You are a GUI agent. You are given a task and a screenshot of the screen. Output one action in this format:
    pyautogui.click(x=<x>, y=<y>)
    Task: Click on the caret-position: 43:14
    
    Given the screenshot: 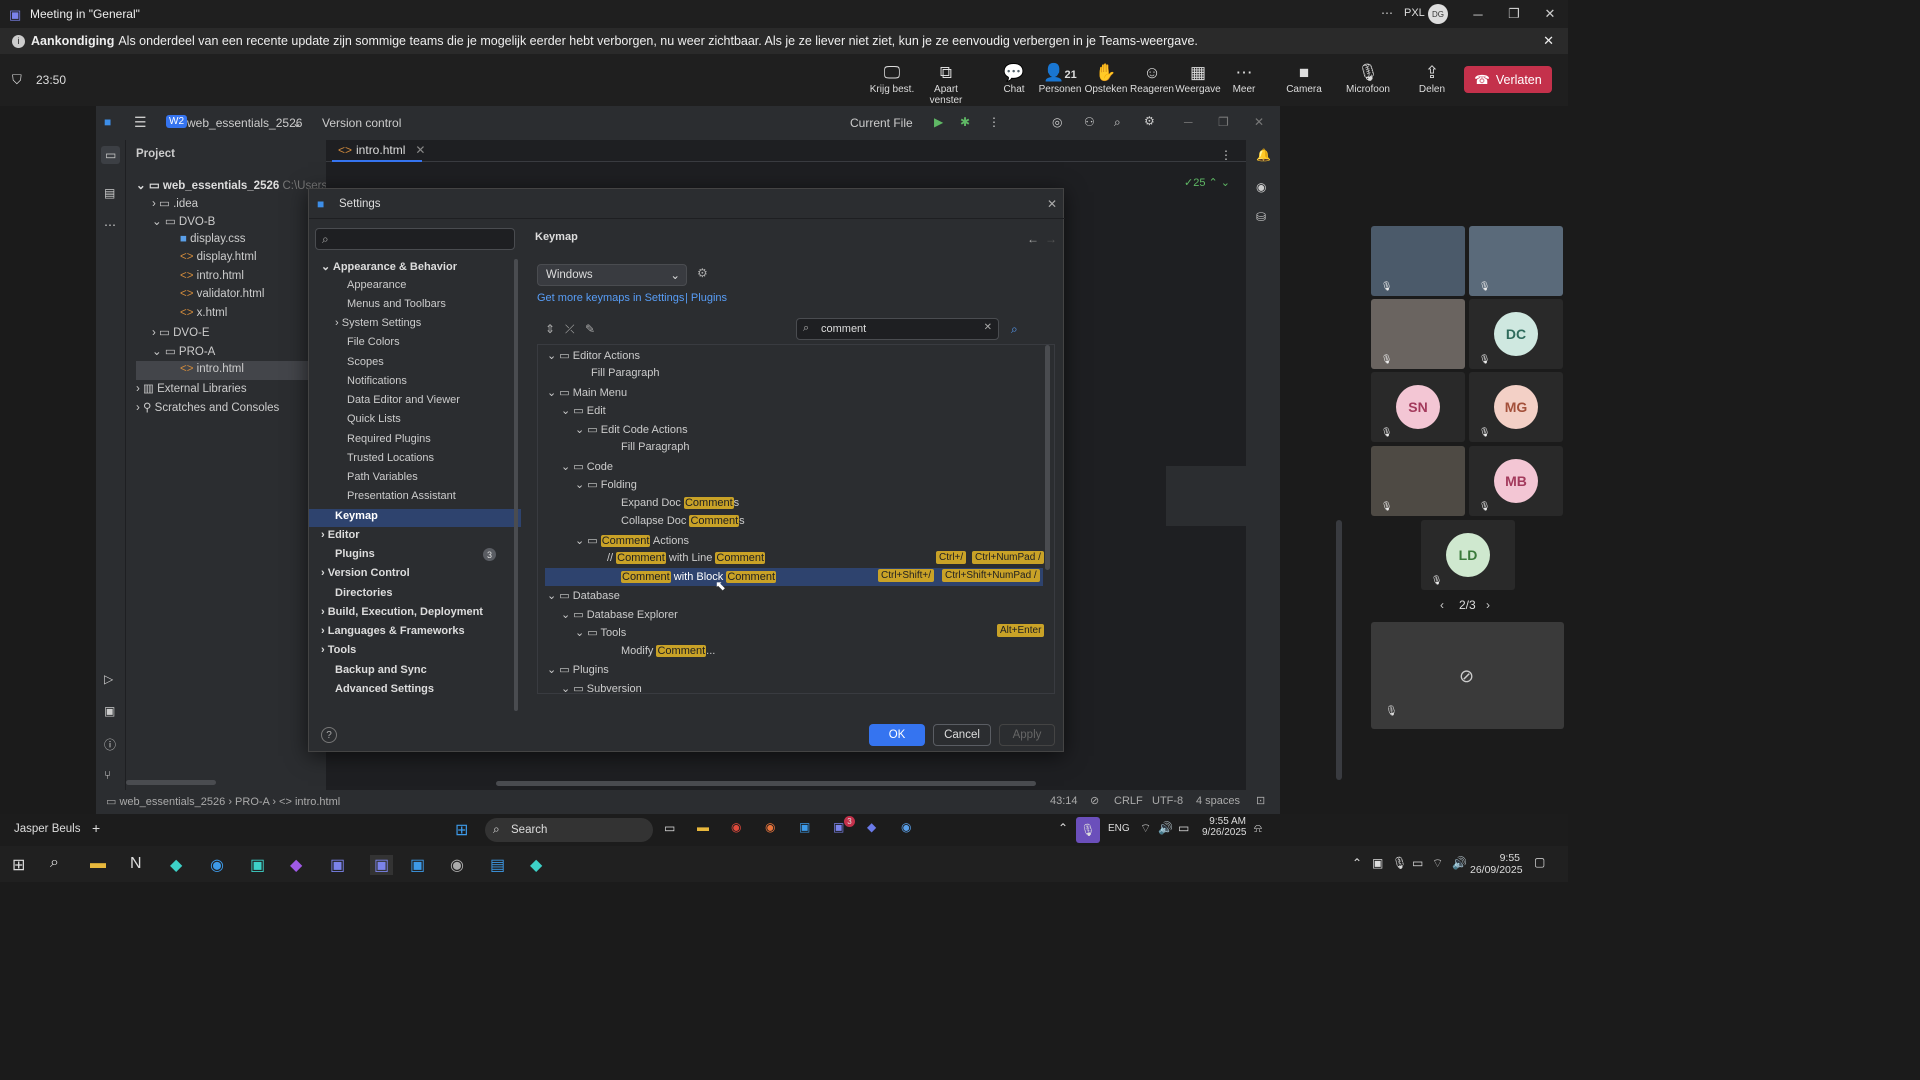 What is the action you would take?
    pyautogui.click(x=1064, y=801)
    